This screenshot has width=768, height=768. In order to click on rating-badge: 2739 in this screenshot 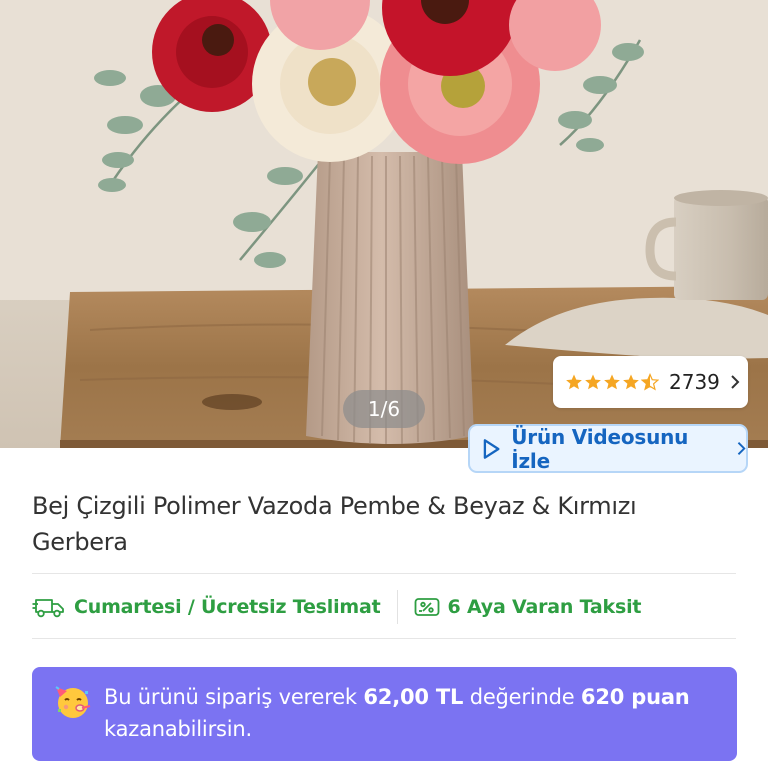, I will do `click(650, 382)`.